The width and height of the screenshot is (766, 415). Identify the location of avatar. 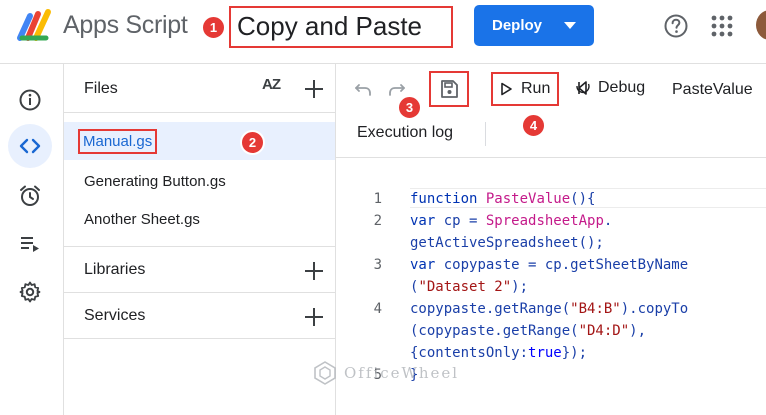
(761, 25).